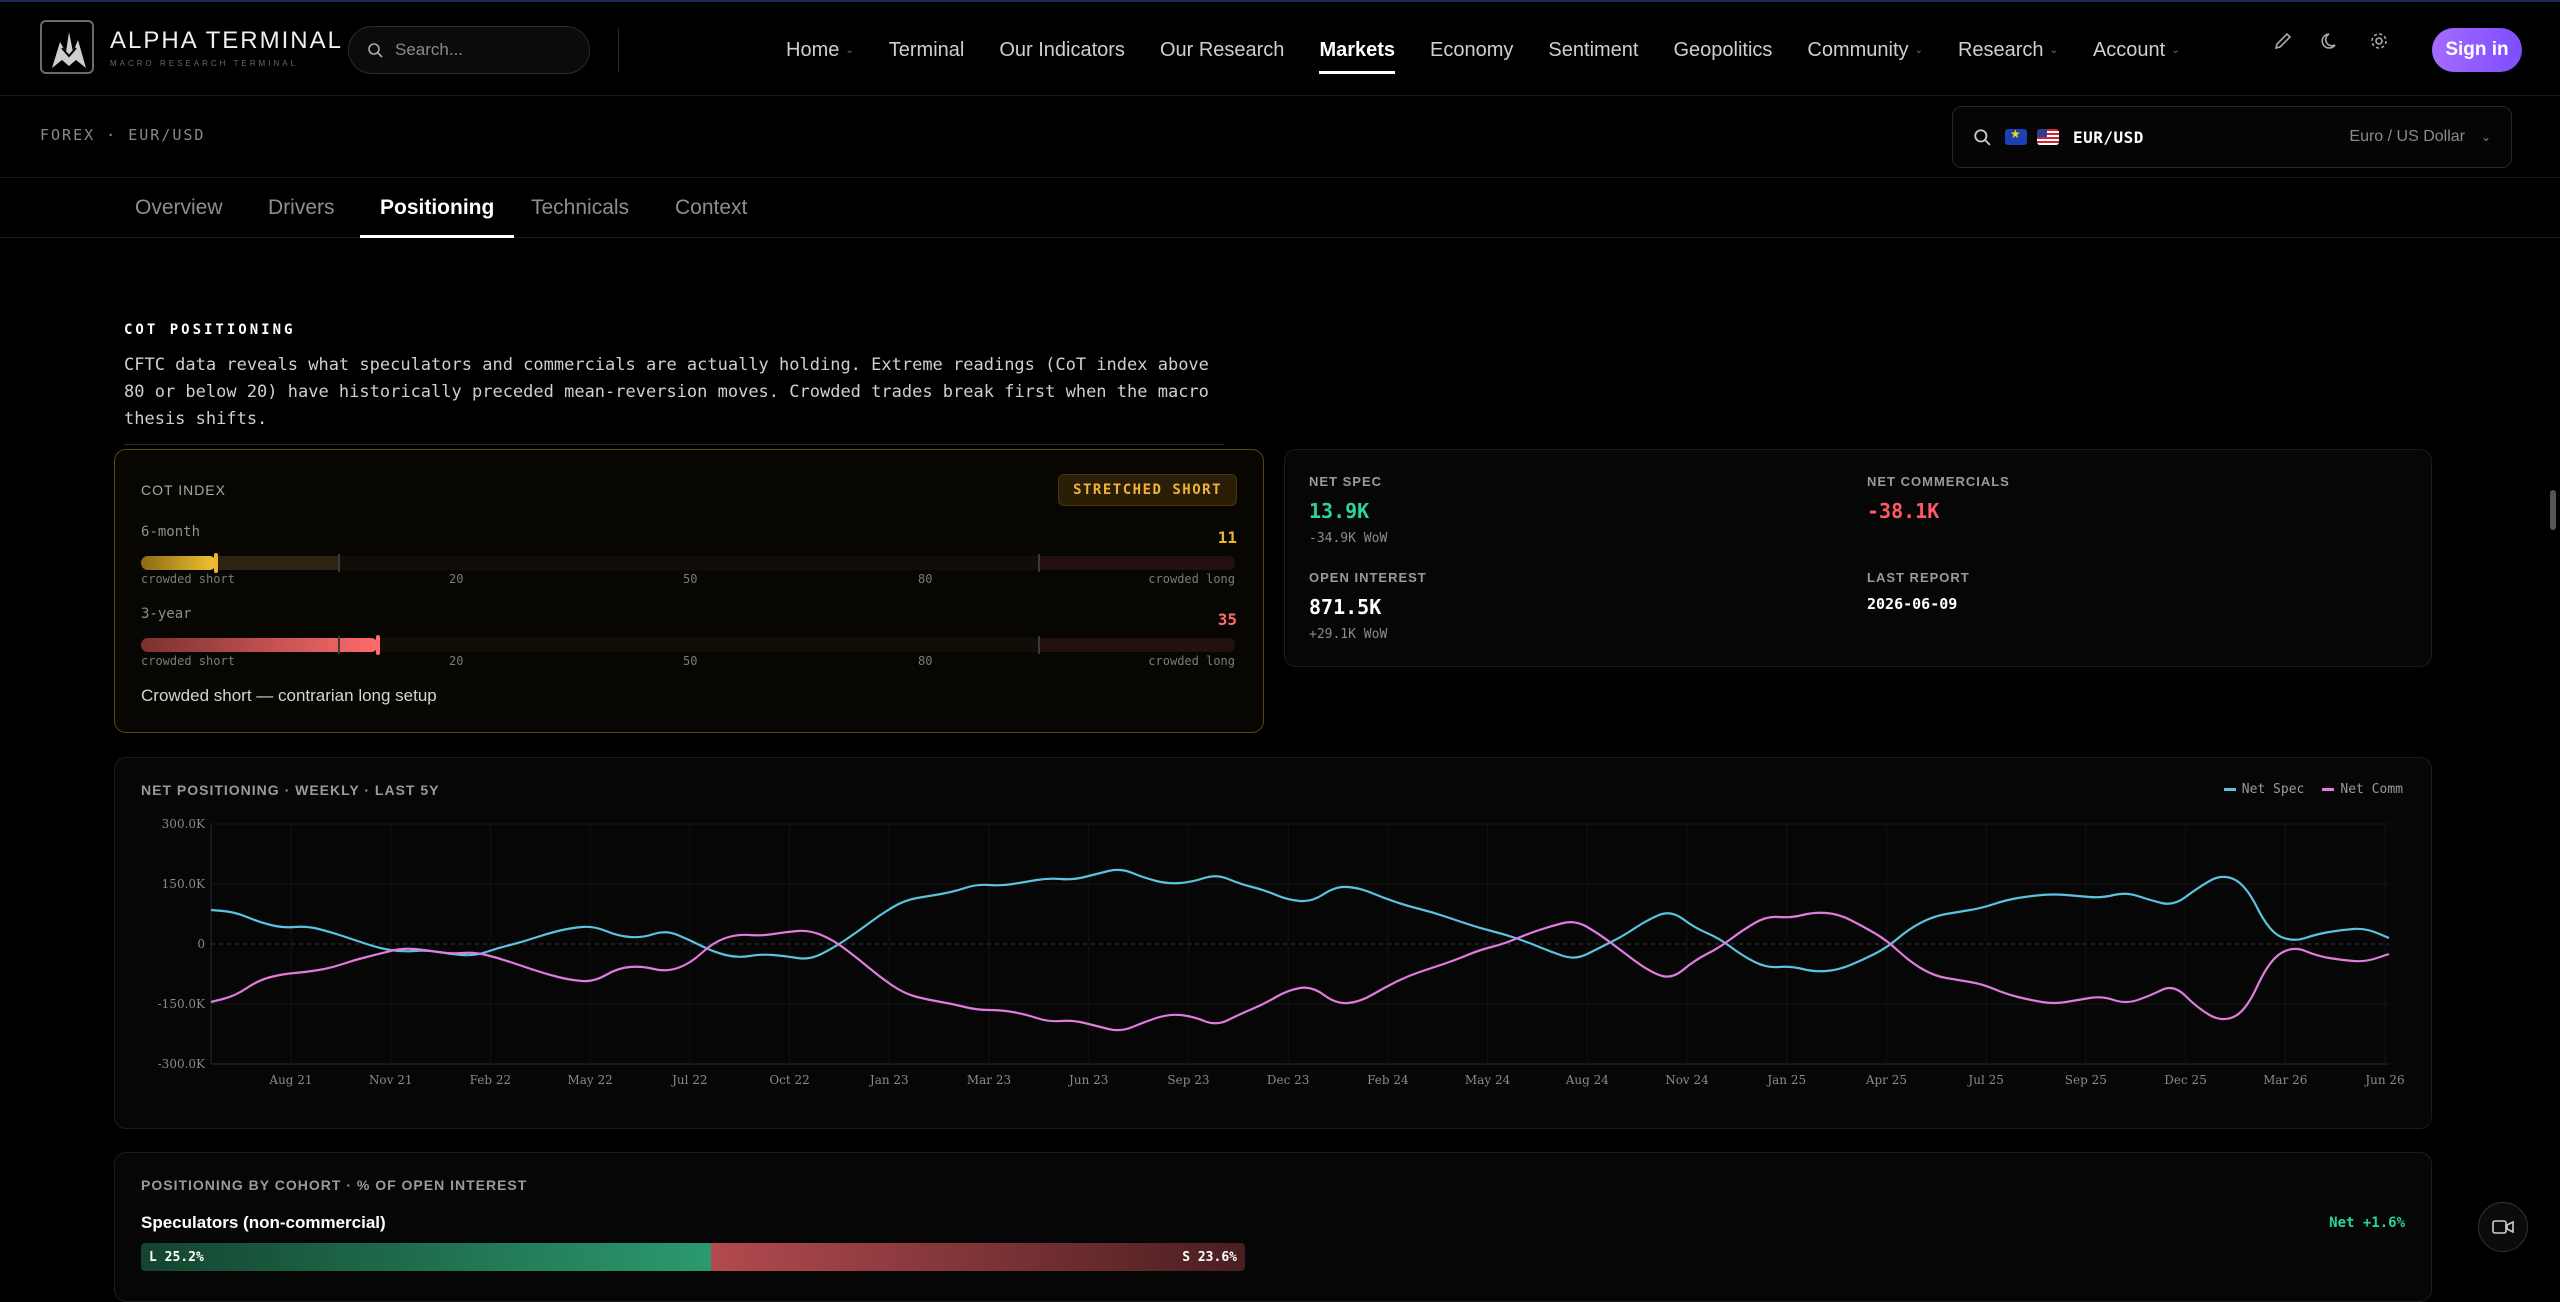 The height and width of the screenshot is (1302, 2560). Describe the element at coordinates (989, 1080) in the screenshot. I see `x-tick-label: Mar 23` at that location.